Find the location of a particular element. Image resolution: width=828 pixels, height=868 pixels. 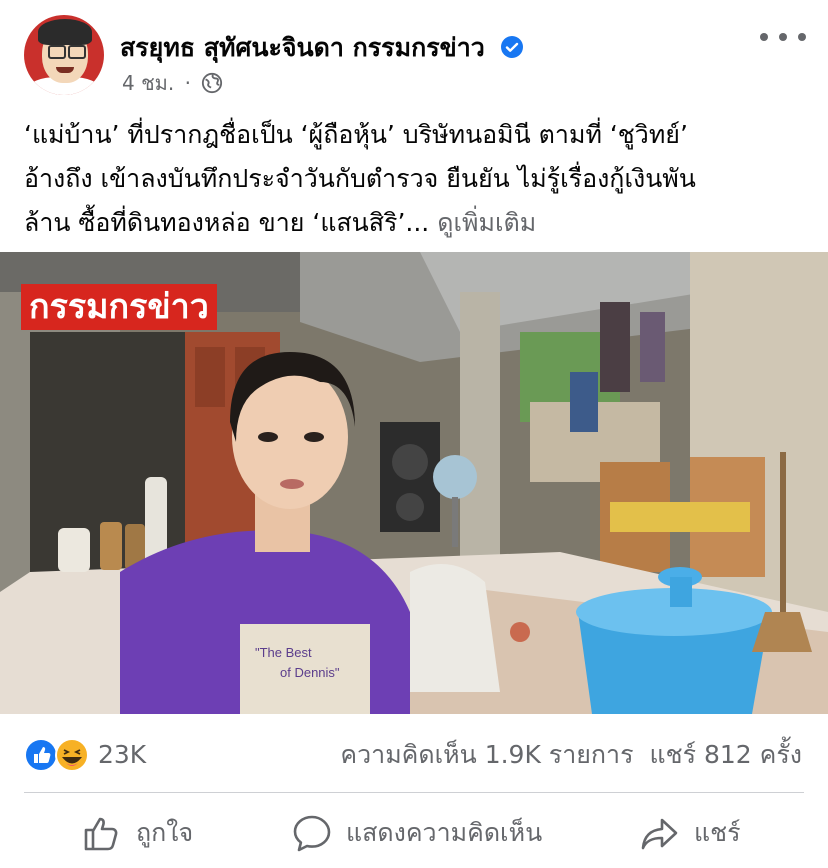

comment-button: แสดงความคิดเห็น is located at coordinates (417, 833).